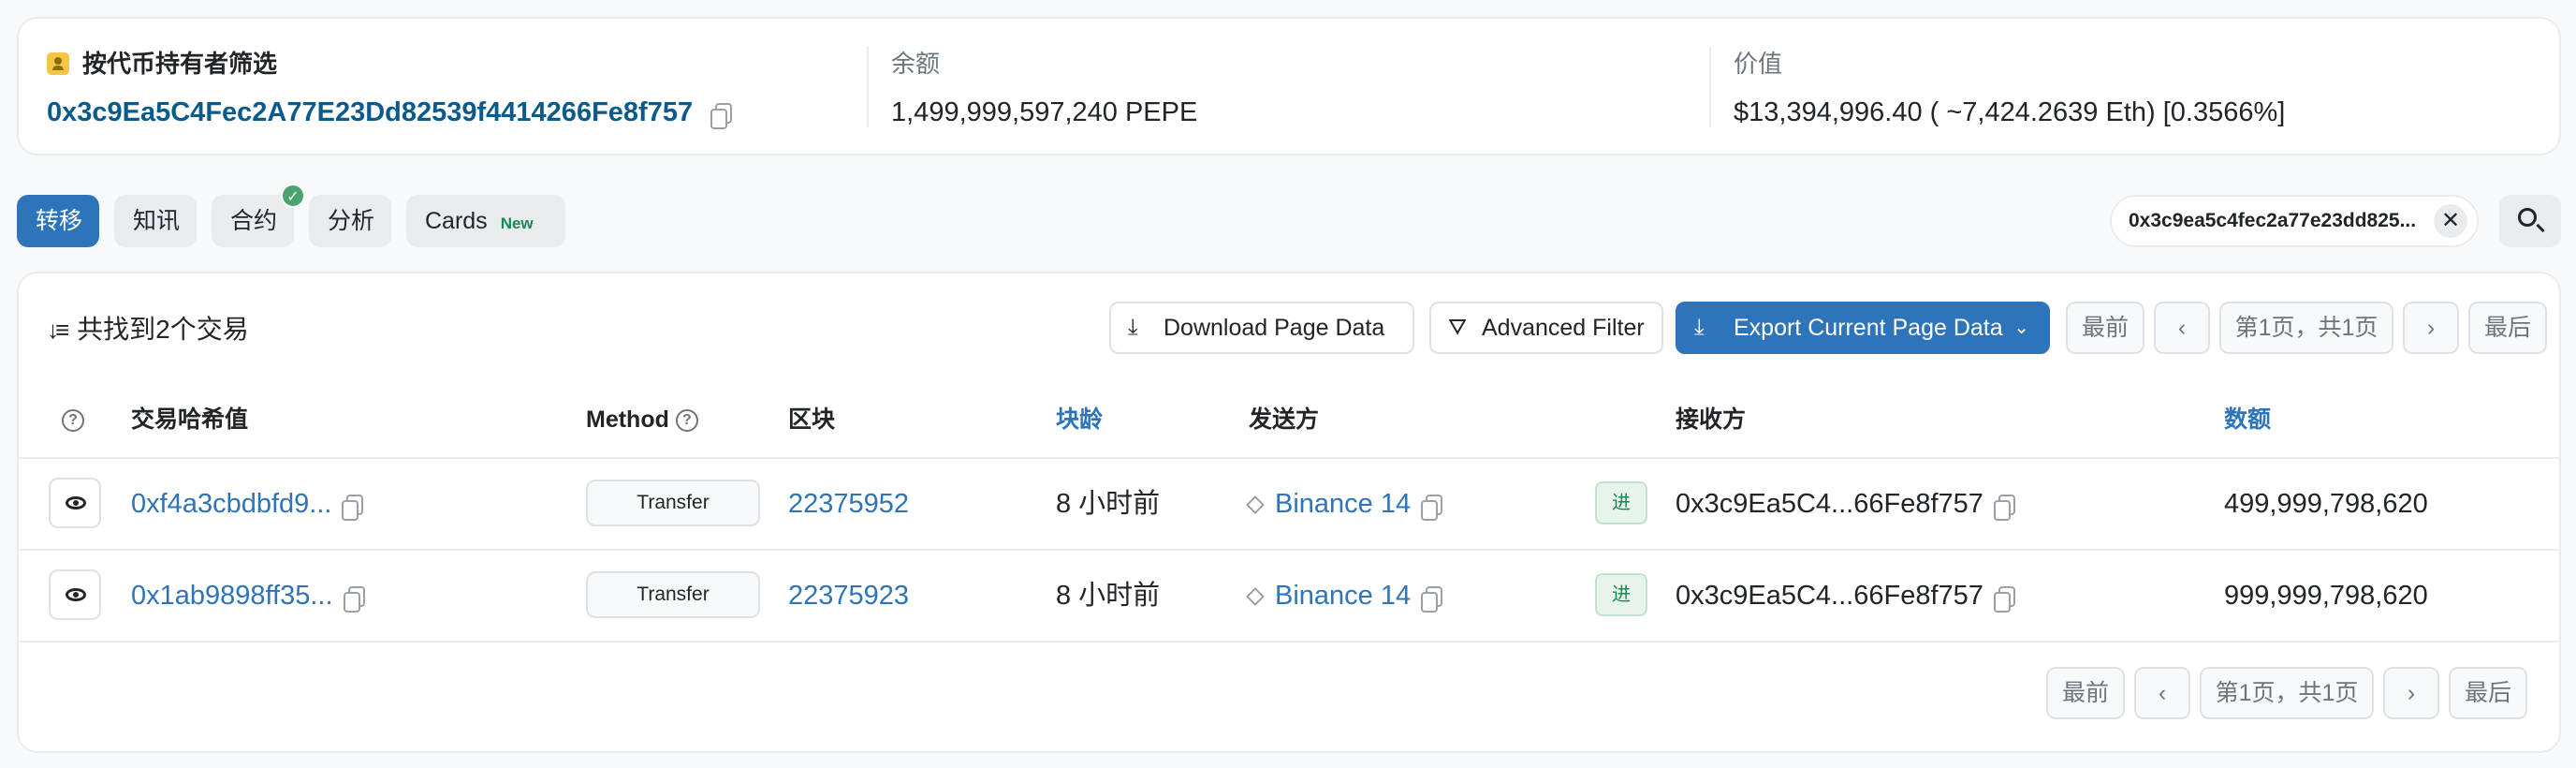 The height and width of the screenshot is (768, 2576). Describe the element at coordinates (1863, 328) in the screenshot. I see `export-current-page-button: ⤓ Export Current Page Data ⌄` at that location.